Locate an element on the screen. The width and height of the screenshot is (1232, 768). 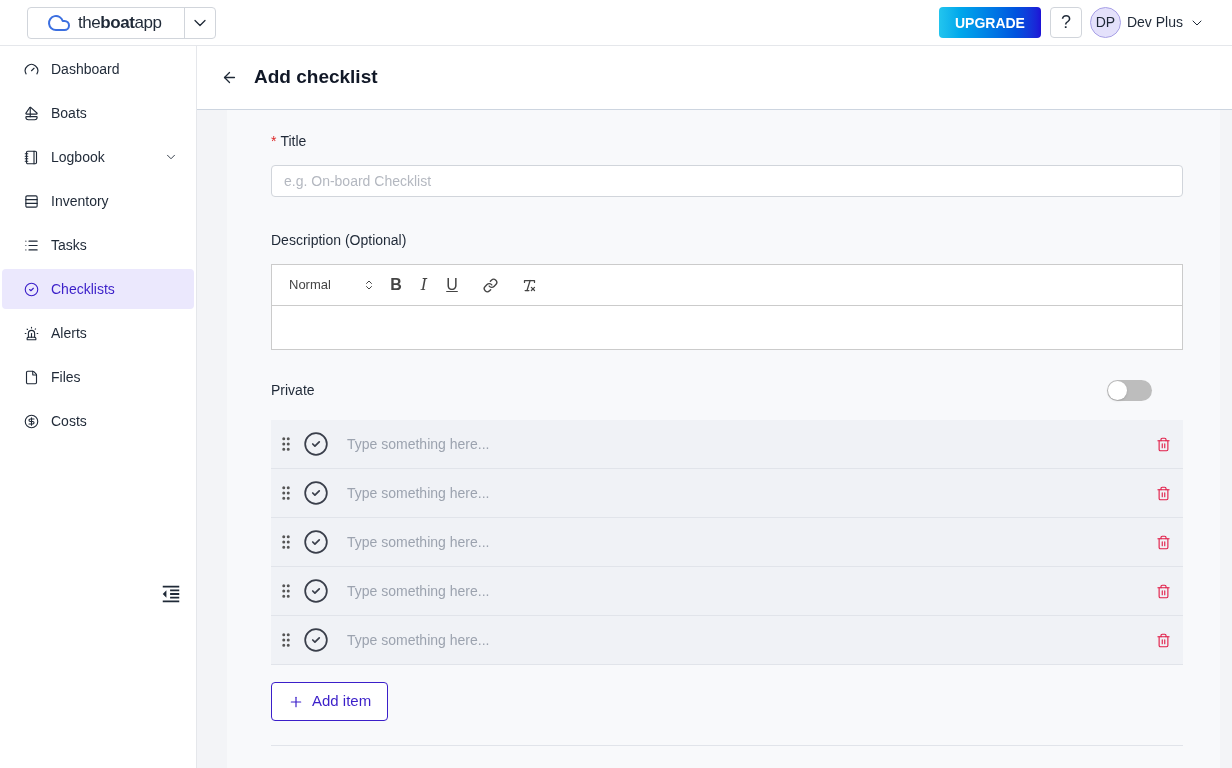
up-down-icon is located at coordinates (369, 285).